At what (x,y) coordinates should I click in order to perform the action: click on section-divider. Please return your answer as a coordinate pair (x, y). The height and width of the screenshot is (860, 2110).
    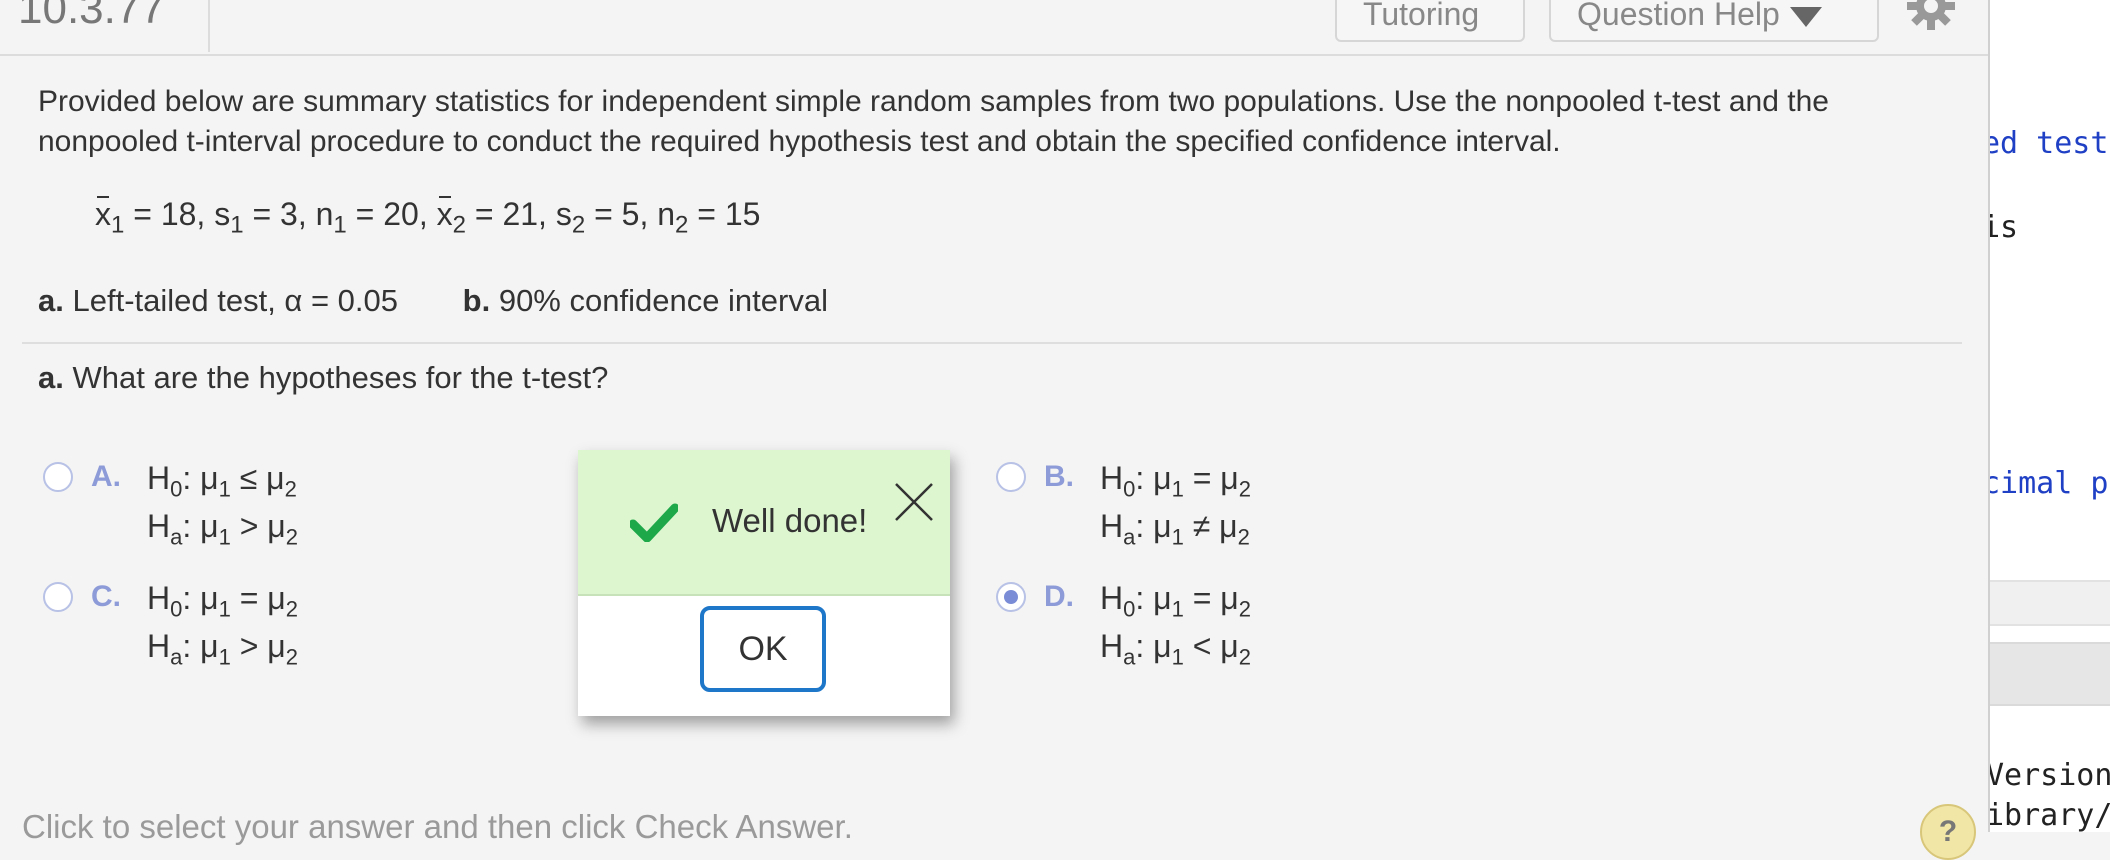
    Looking at the image, I should click on (992, 343).